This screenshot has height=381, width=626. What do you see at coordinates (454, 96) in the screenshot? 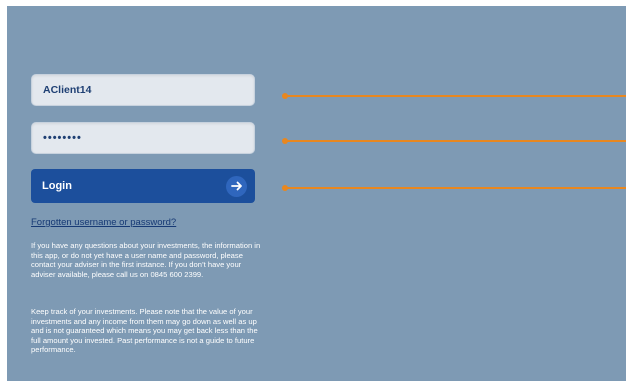
I see `username-callout-line` at bounding box center [454, 96].